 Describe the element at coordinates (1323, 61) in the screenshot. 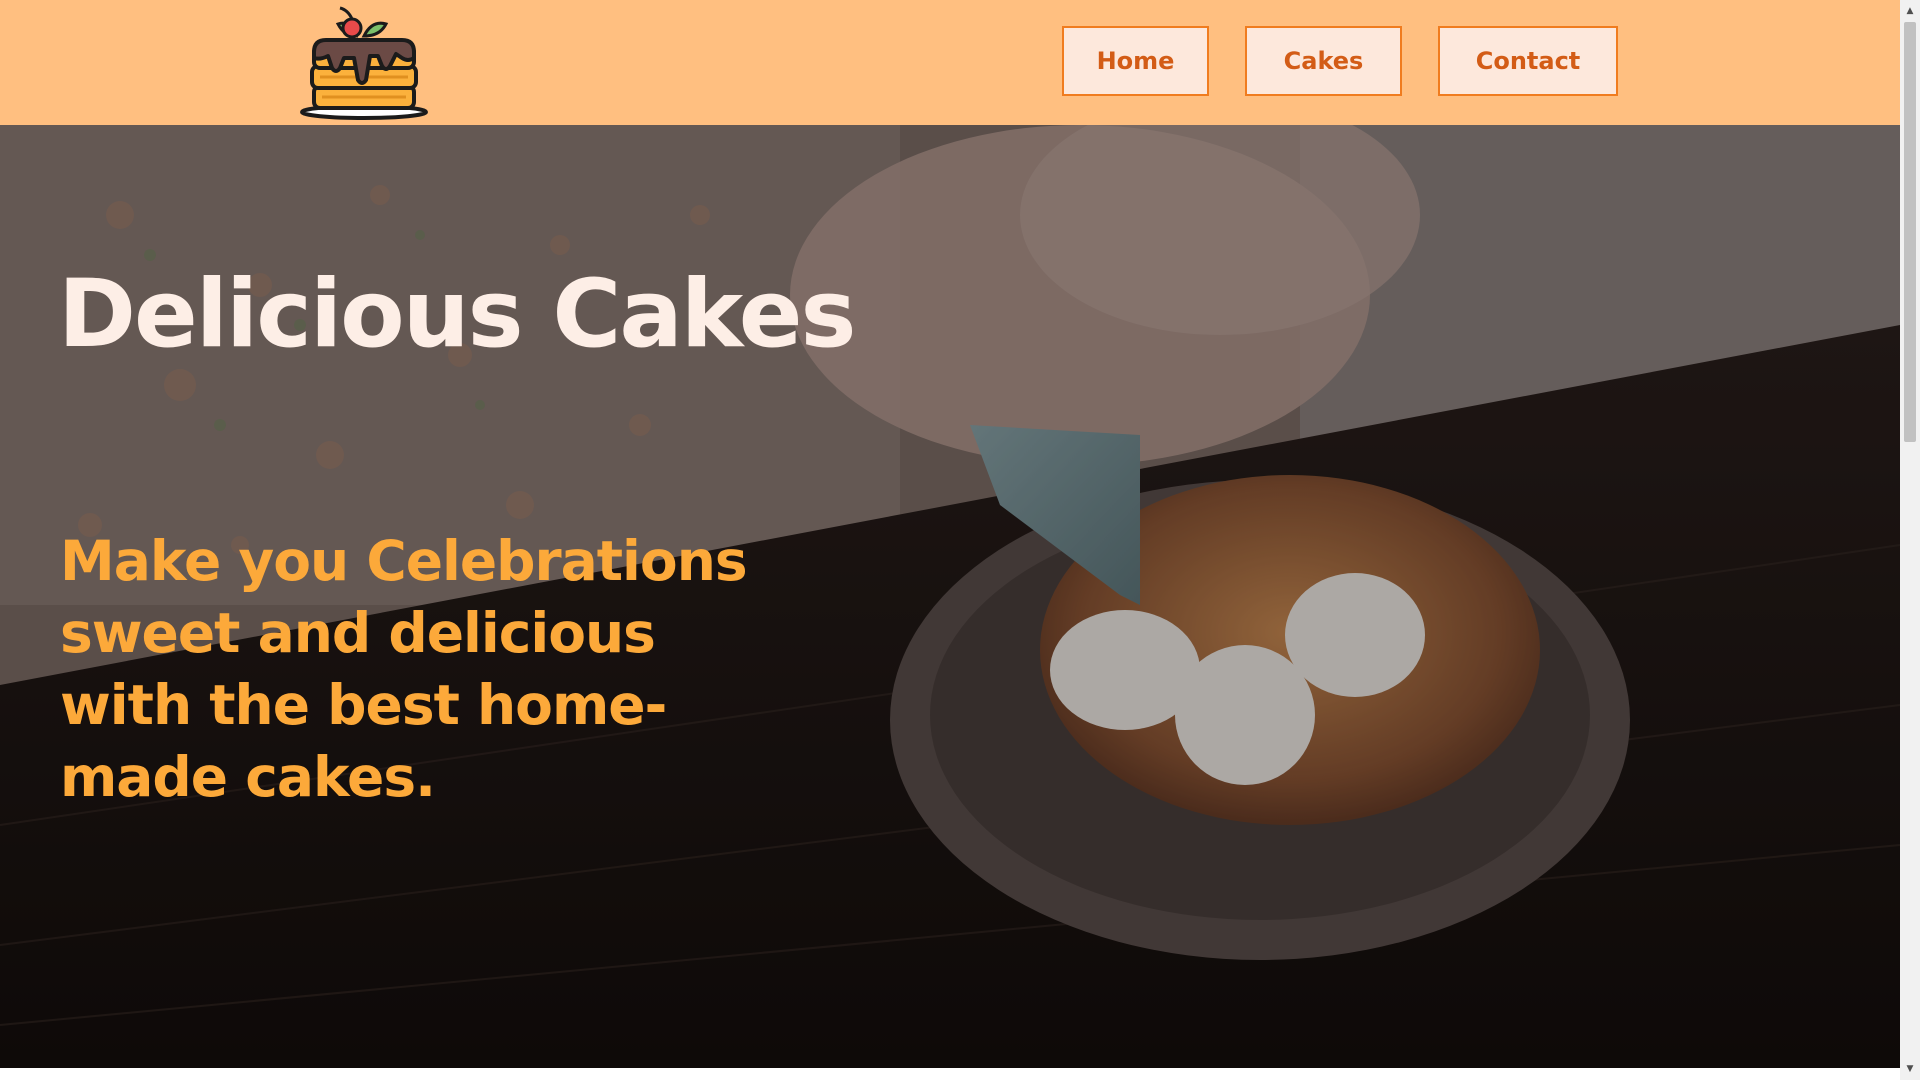

I see `nav-cakes-button: Cakes` at that location.